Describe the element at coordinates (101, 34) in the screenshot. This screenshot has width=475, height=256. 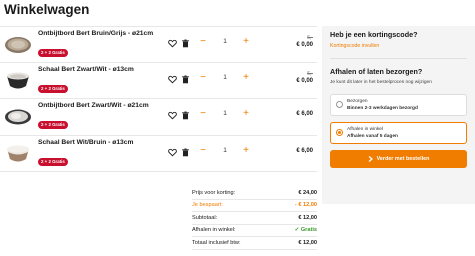
I see `product-name: Ontbijtbord Bert Bruin/Grijs - ø21cm` at that location.